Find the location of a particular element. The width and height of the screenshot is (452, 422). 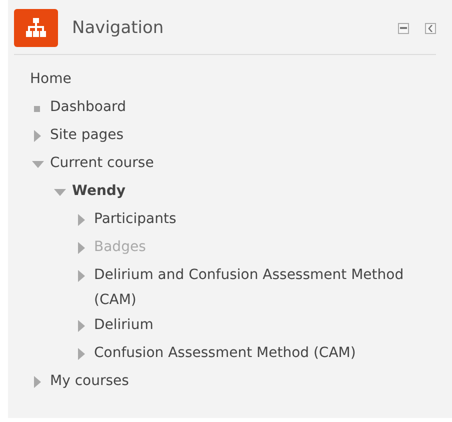

minus-icon is located at coordinates (403, 28).